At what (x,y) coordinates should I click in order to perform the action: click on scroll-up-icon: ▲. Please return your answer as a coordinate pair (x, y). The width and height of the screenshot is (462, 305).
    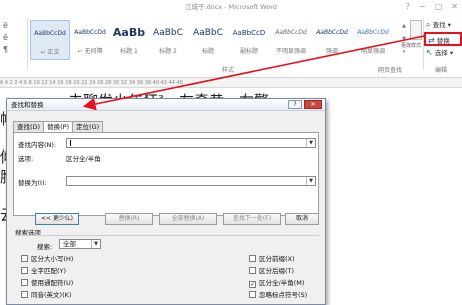
    Looking at the image, I should click on (404, 26).